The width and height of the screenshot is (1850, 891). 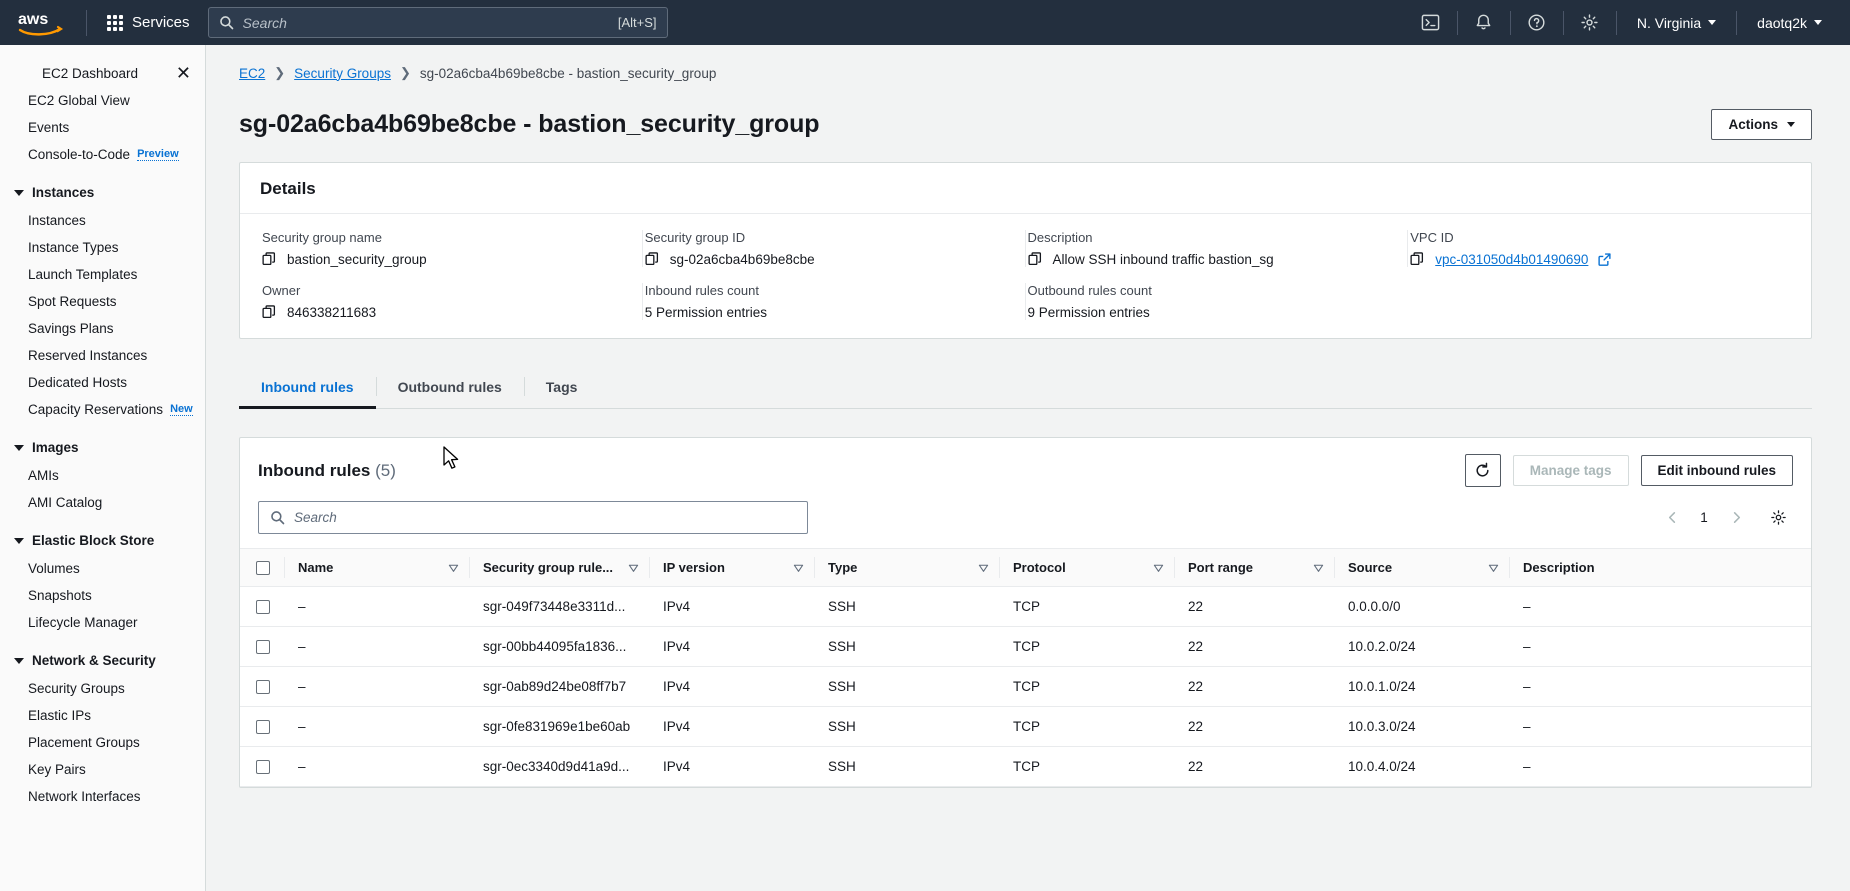 What do you see at coordinates (545, 517) in the screenshot?
I see `rules-search-input` at bounding box center [545, 517].